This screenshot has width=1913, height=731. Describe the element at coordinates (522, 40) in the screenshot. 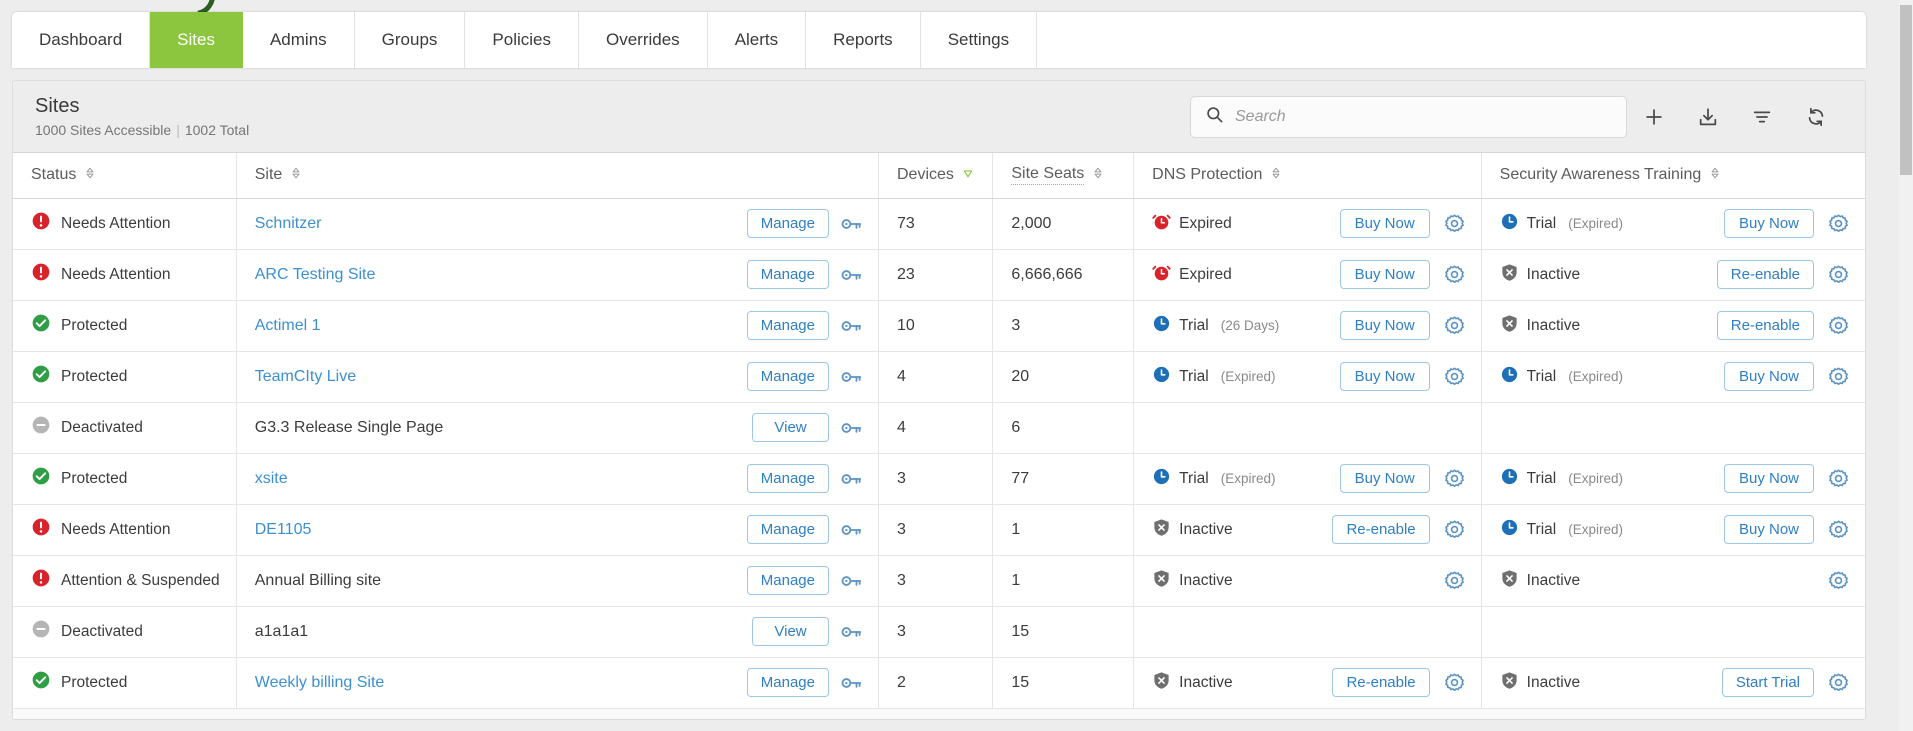

I see `tab-policies: Policies` at that location.